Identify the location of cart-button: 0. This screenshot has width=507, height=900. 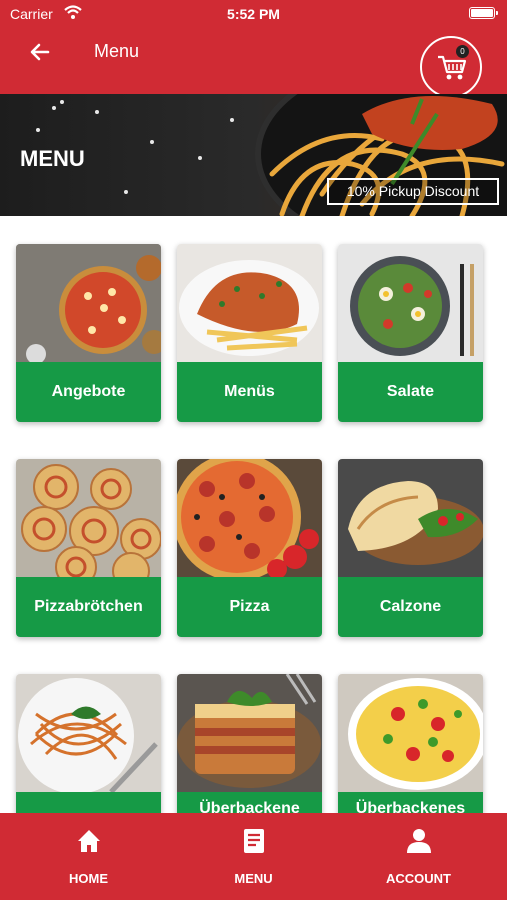
(451, 67).